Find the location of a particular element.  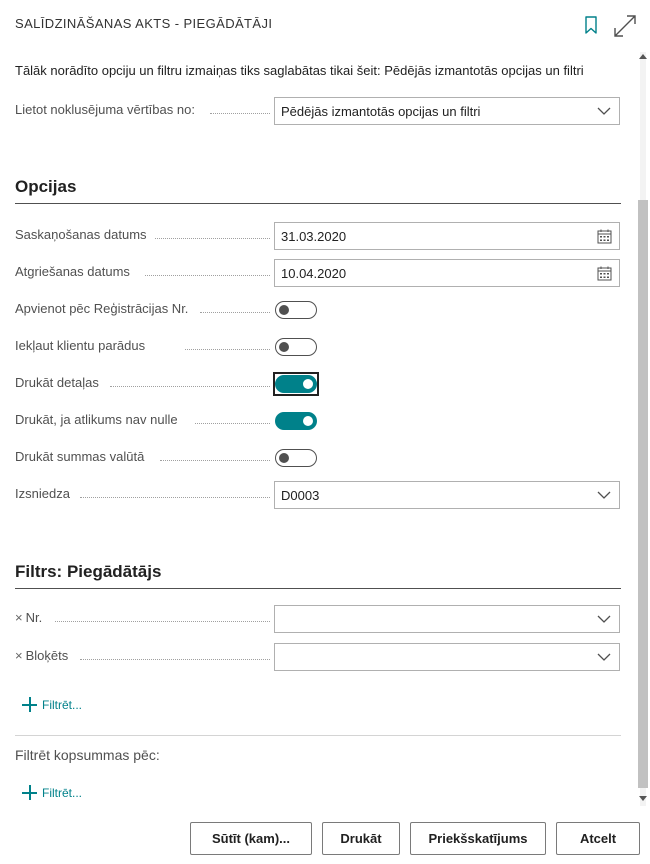

dialog-header: SALĪDZINĀŠANAS AKTS - PIEGĀDĀTĀJI is located at coordinates (325, 26).